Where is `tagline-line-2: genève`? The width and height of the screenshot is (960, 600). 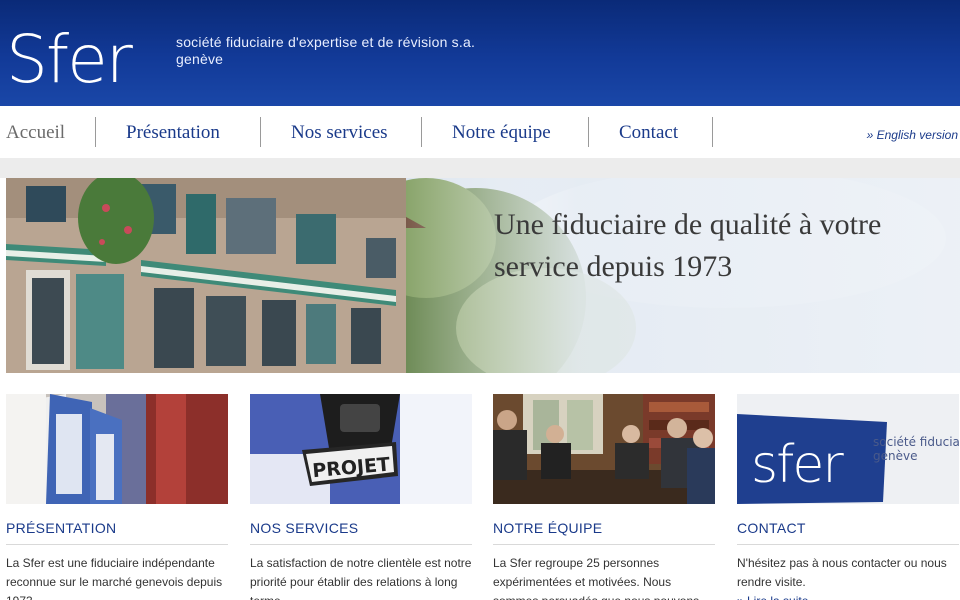
tagline-line-2: genève is located at coordinates (200, 59).